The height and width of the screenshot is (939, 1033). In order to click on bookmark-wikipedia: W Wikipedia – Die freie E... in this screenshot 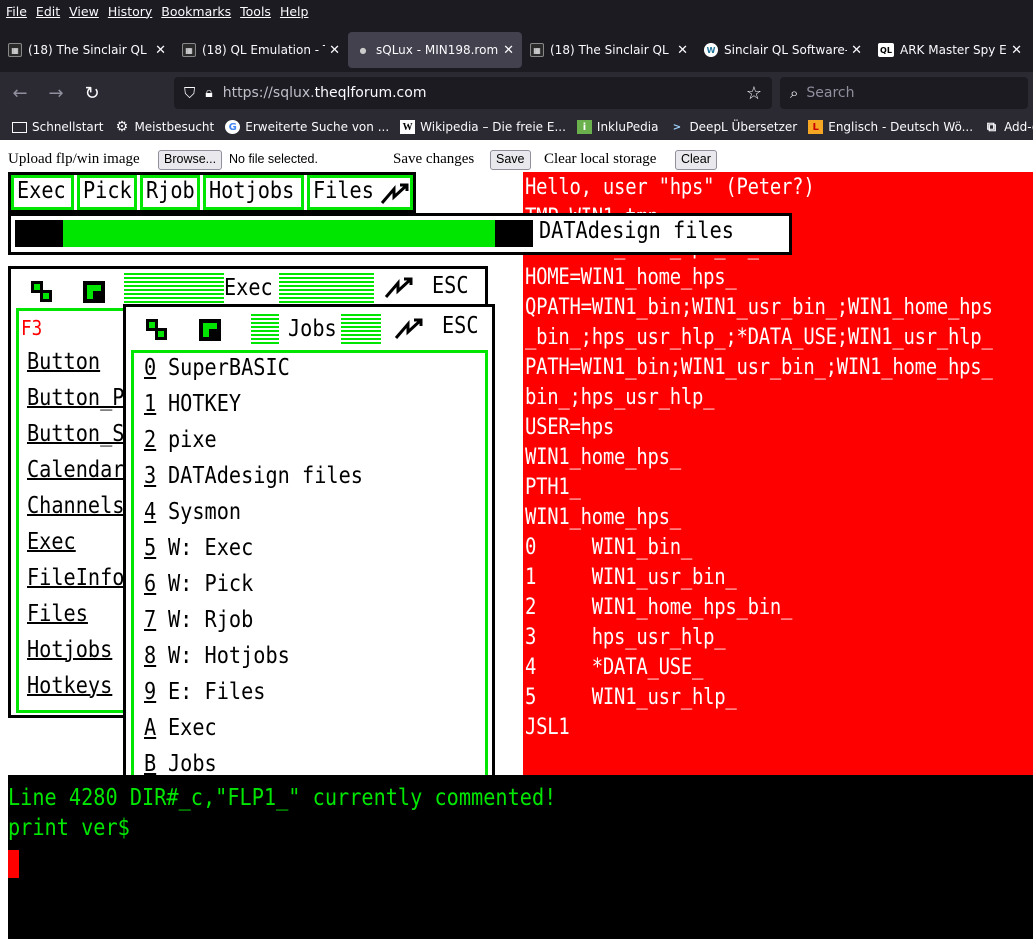, I will do `click(483, 127)`.